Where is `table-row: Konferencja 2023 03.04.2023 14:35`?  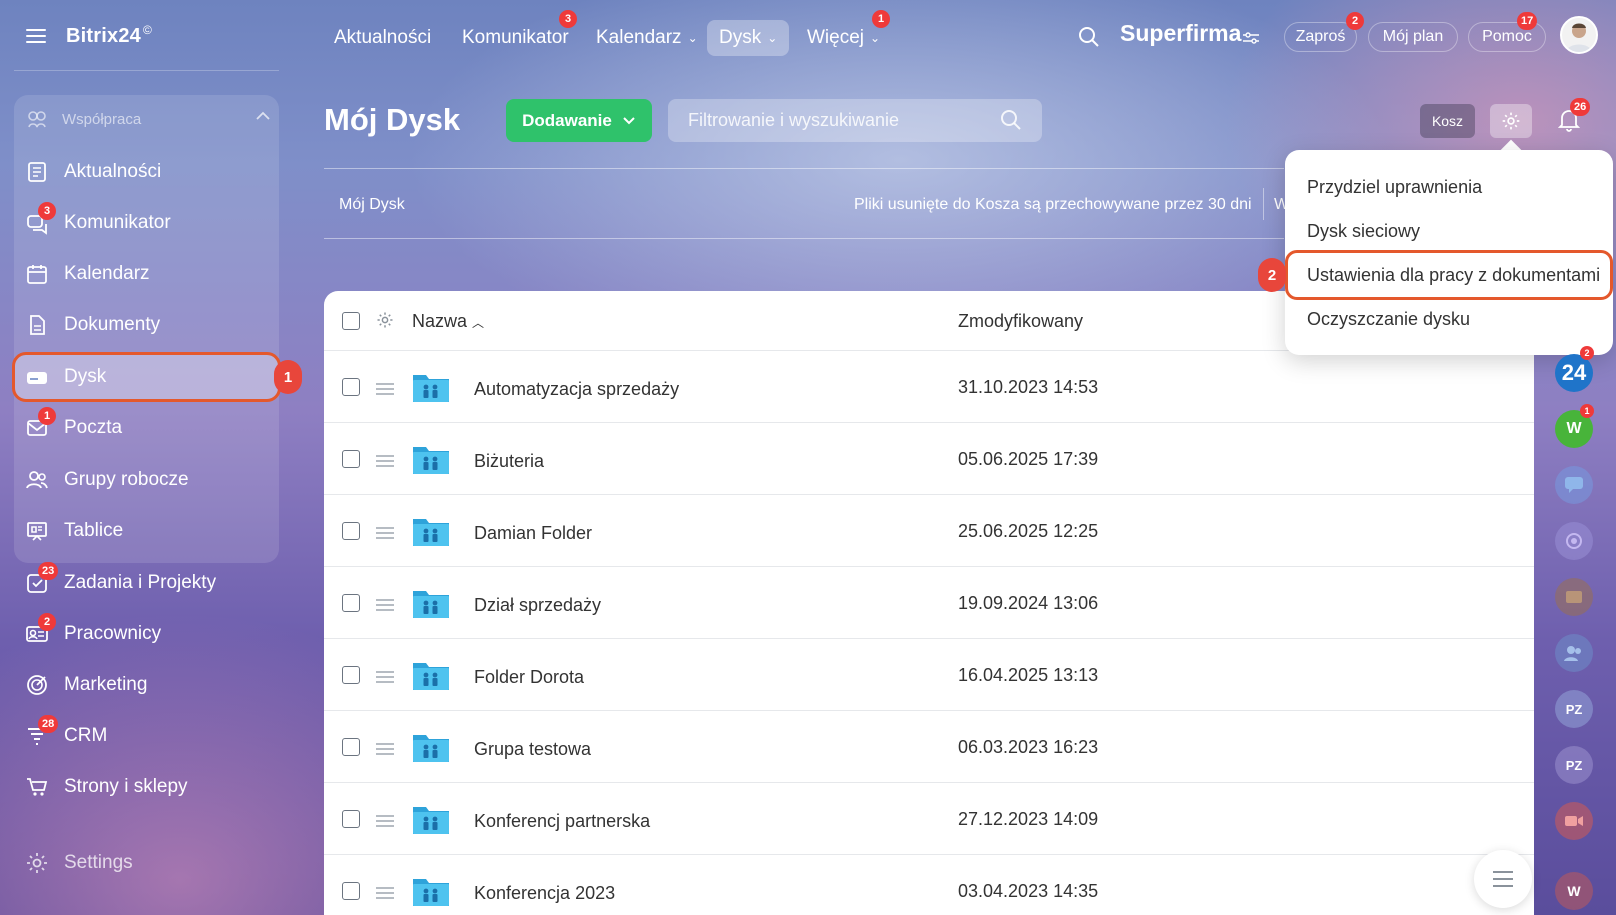 table-row: Konferencja 2023 03.04.2023 14:35 is located at coordinates (929, 885).